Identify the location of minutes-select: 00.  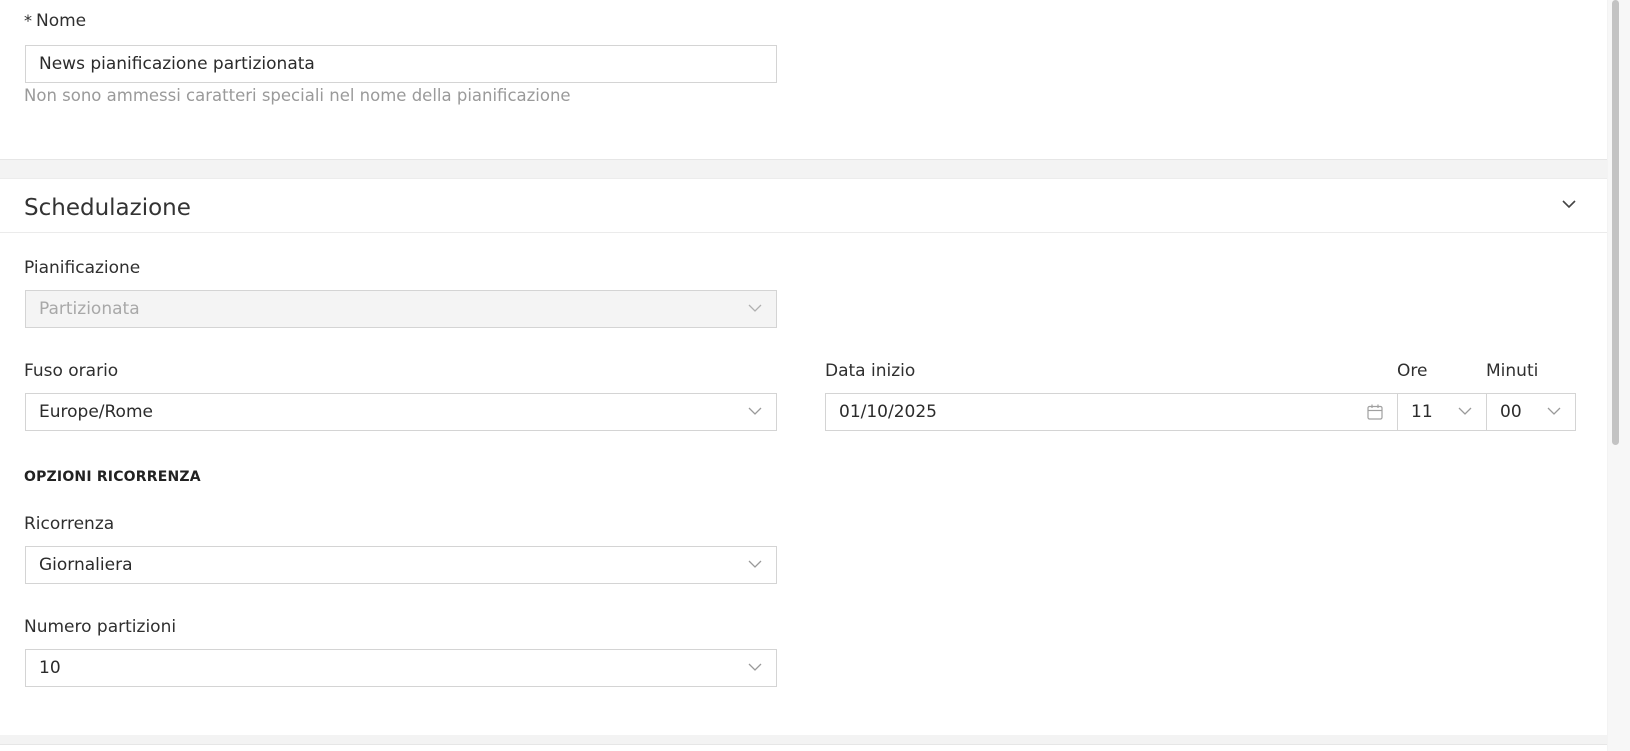
(1531, 412).